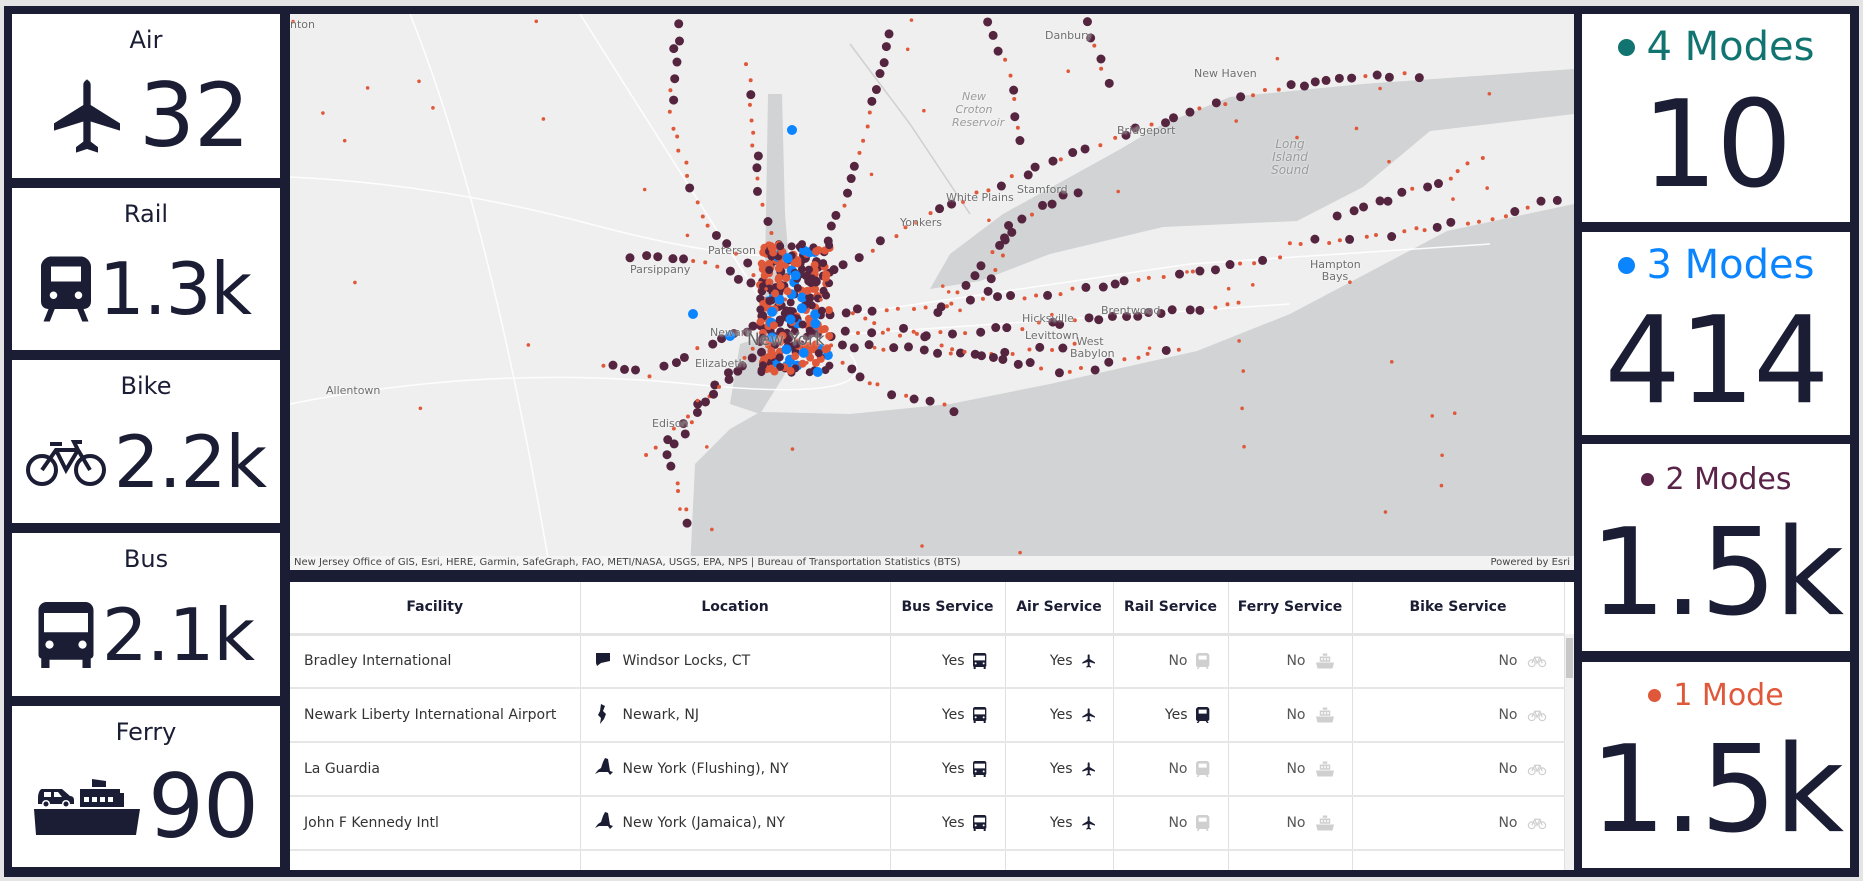 This screenshot has height=881, width=1863. Describe the element at coordinates (435, 609) in the screenshot. I see `column-header-facility: Facility` at that location.